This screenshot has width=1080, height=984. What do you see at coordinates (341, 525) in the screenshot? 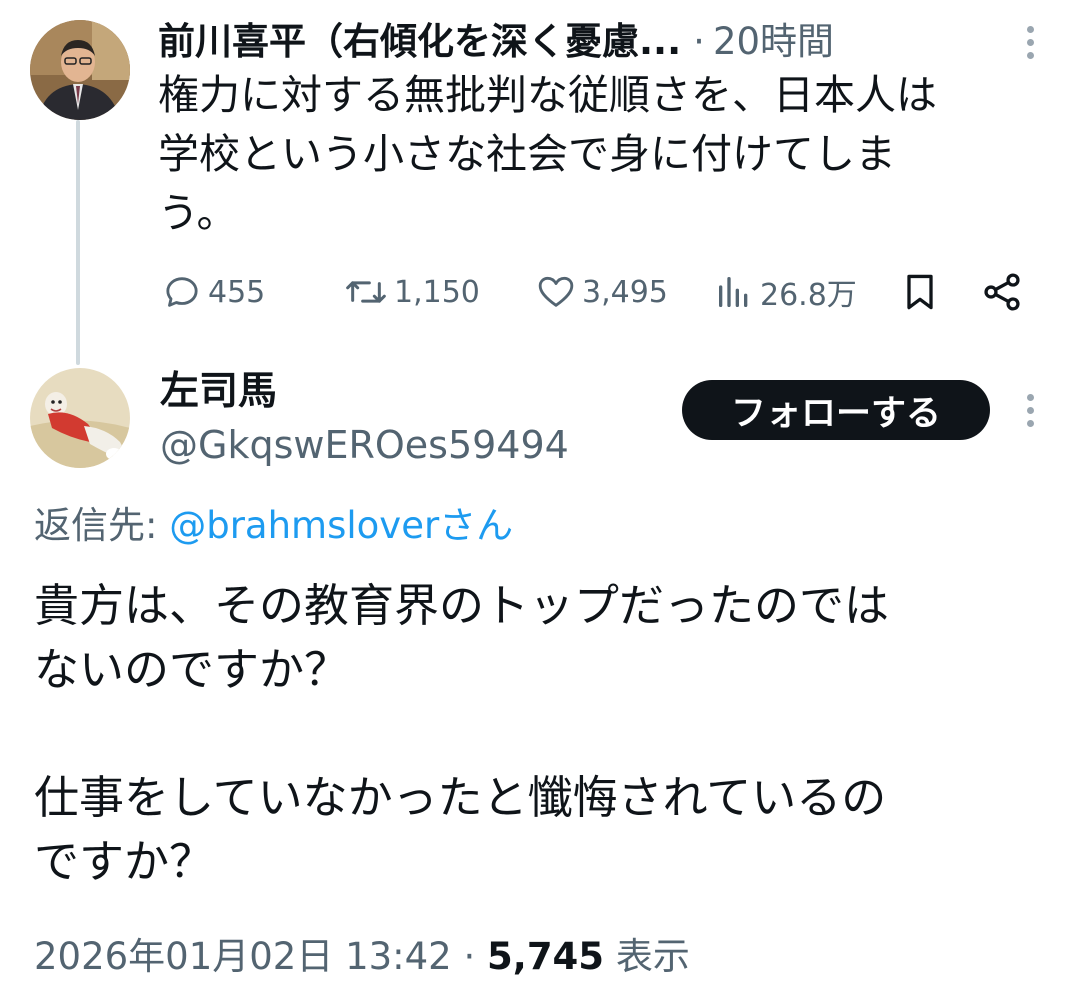
I see `reply-to-mention-link: @brahmsloverさん` at bounding box center [341, 525].